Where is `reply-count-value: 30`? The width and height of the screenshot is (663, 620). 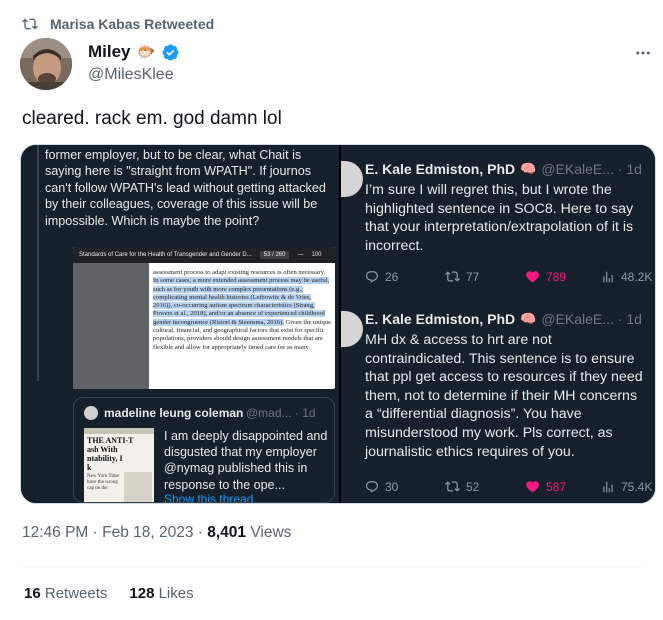 reply-count-value: 30 is located at coordinates (392, 486).